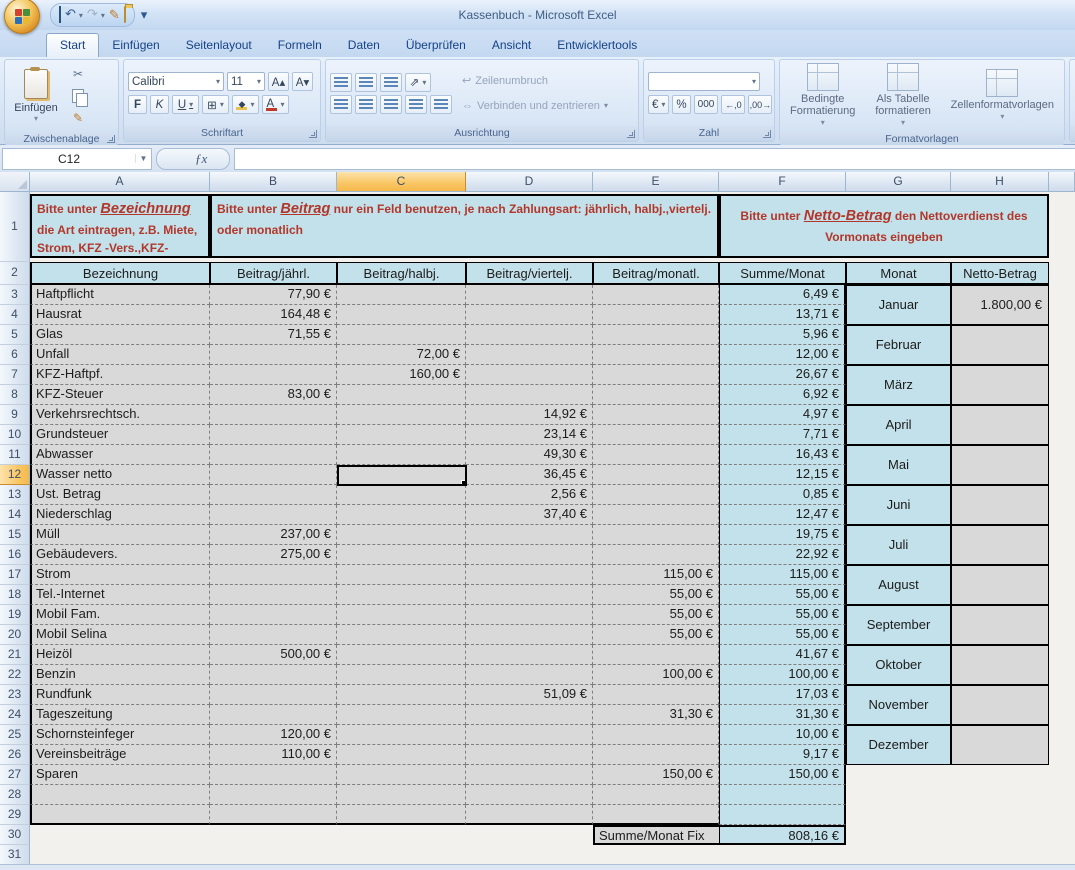 The image size is (1075, 870). I want to click on row-header-25: 25, so click(15, 735).